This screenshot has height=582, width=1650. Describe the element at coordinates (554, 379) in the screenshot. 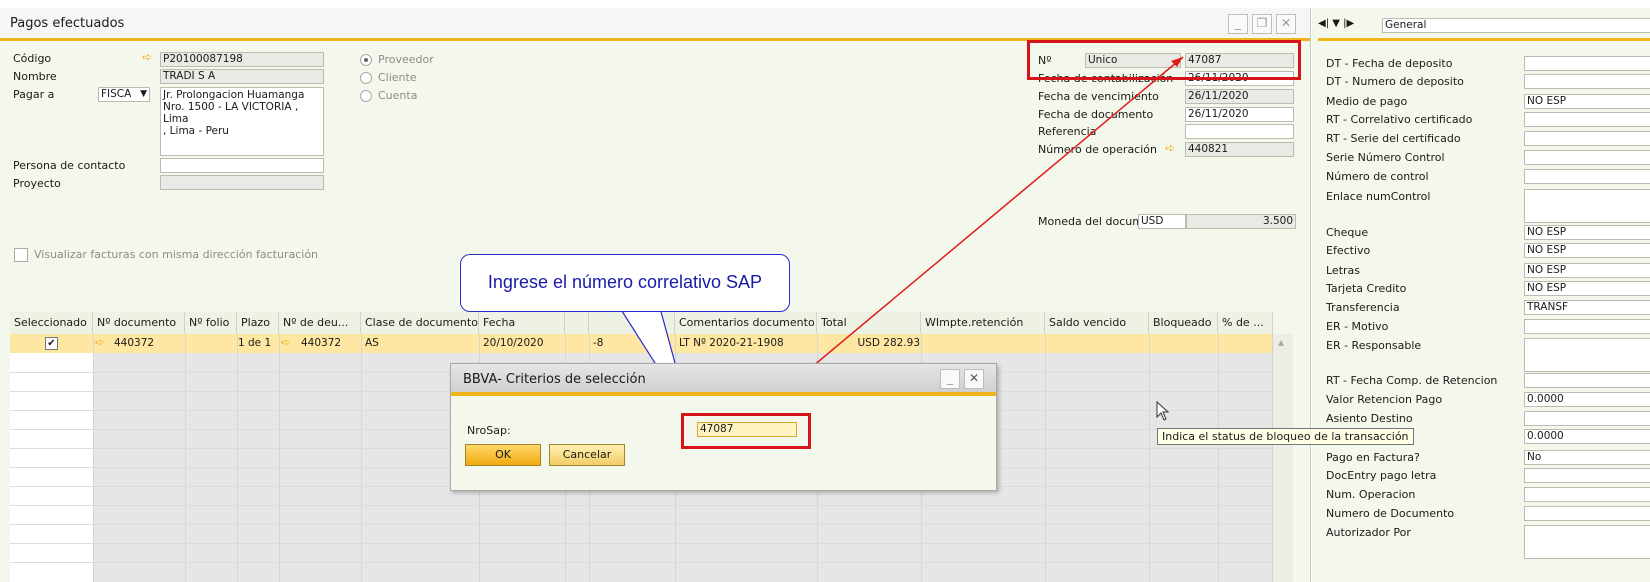

I see `dialog-title: BBVA- Criterios de selección` at that location.